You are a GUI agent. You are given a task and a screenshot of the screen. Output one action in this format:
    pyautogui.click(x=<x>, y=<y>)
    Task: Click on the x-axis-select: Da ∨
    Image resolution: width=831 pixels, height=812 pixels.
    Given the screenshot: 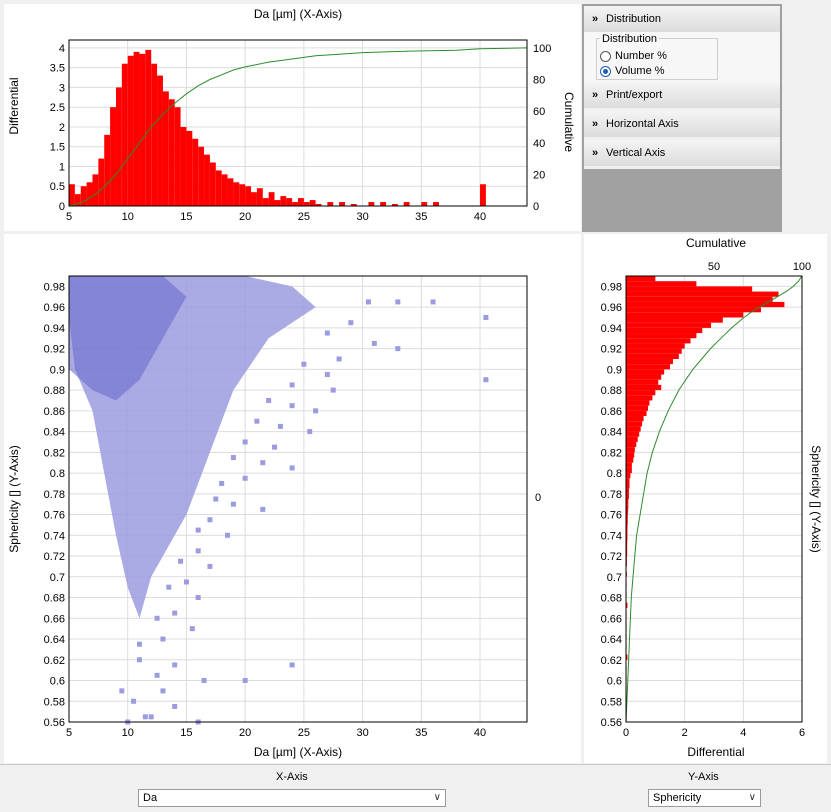 What is the action you would take?
    pyautogui.click(x=292, y=798)
    